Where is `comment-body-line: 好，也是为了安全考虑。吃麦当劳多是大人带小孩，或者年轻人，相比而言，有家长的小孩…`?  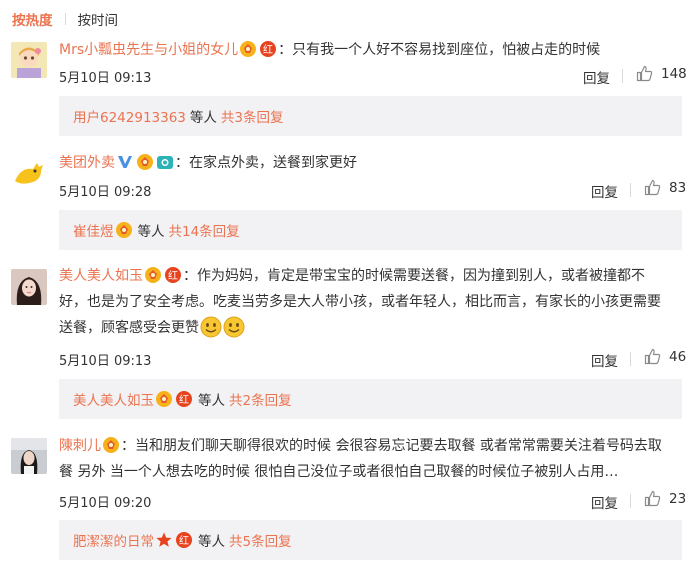 comment-body-line: 好，也是为了安全考虑。吃麦当劳多是大人带小孩，或者年轻人，相比而言，有家长的小孩… is located at coordinates (360, 302).